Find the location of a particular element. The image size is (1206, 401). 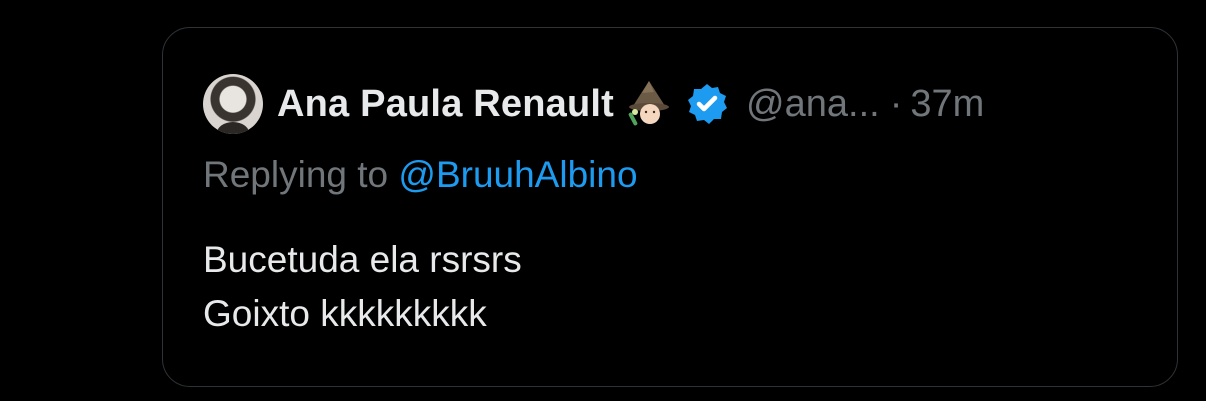

tweet-text-line-1: Bucetuda ela rsrsrs is located at coordinates (362, 259).